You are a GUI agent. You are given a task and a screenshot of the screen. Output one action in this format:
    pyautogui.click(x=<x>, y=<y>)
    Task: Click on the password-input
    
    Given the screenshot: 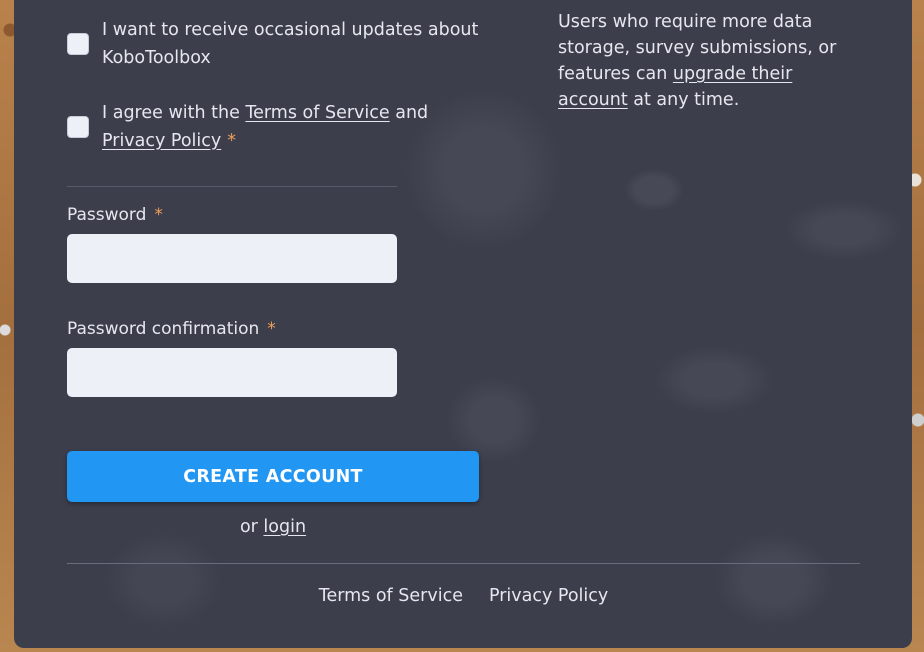 What is the action you would take?
    pyautogui.click(x=232, y=258)
    